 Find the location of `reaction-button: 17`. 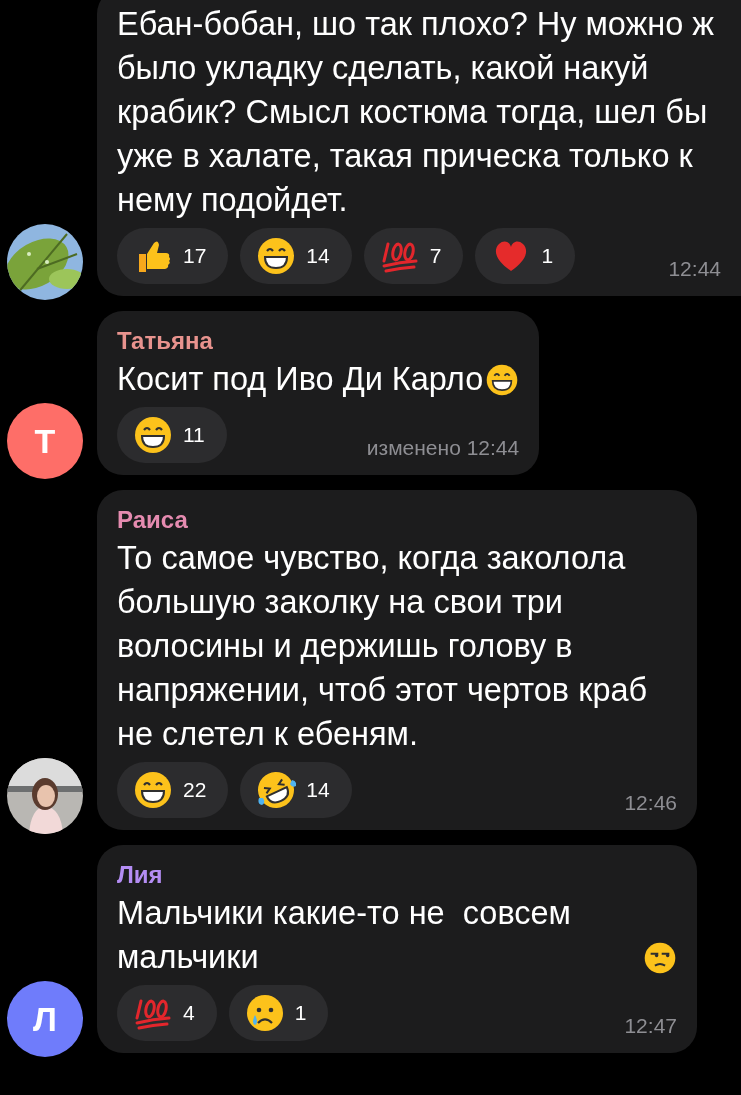

reaction-button: 17 is located at coordinates (173, 256).